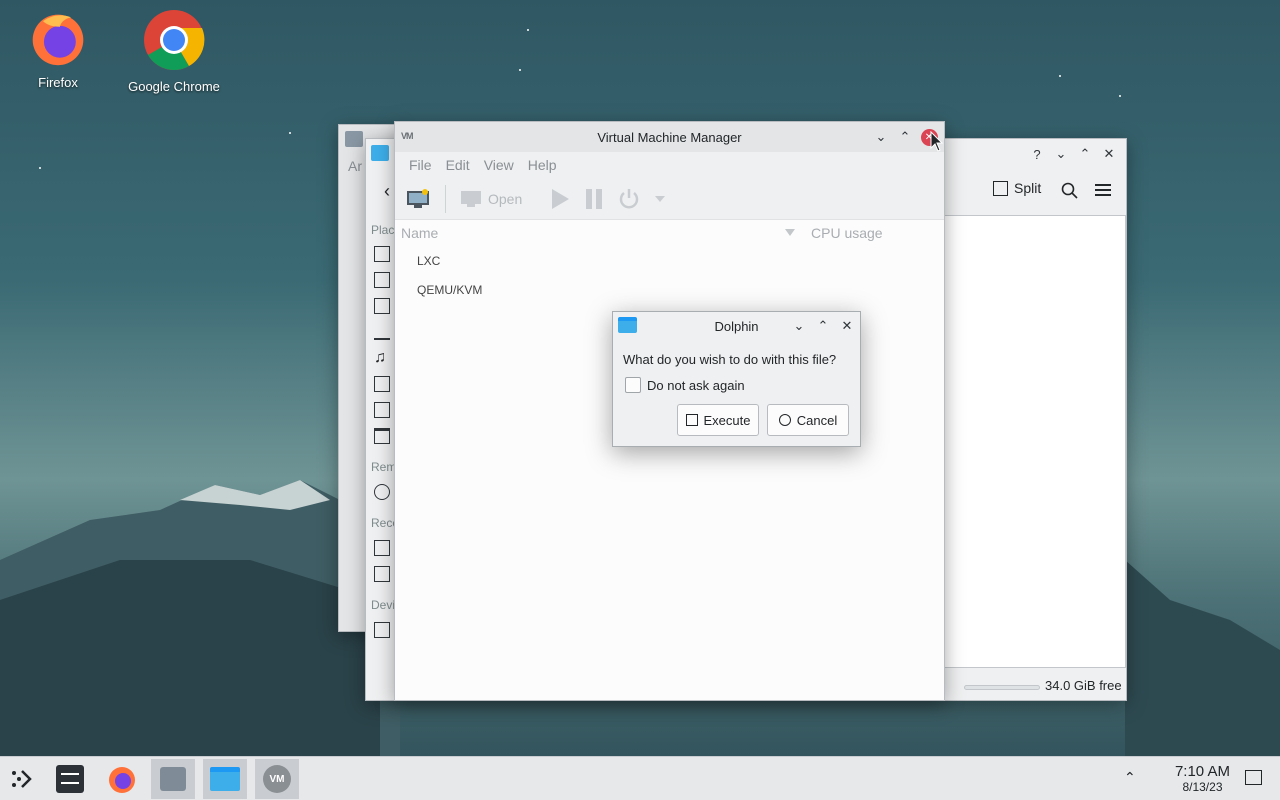  I want to click on menu-edit: Edit, so click(458, 165).